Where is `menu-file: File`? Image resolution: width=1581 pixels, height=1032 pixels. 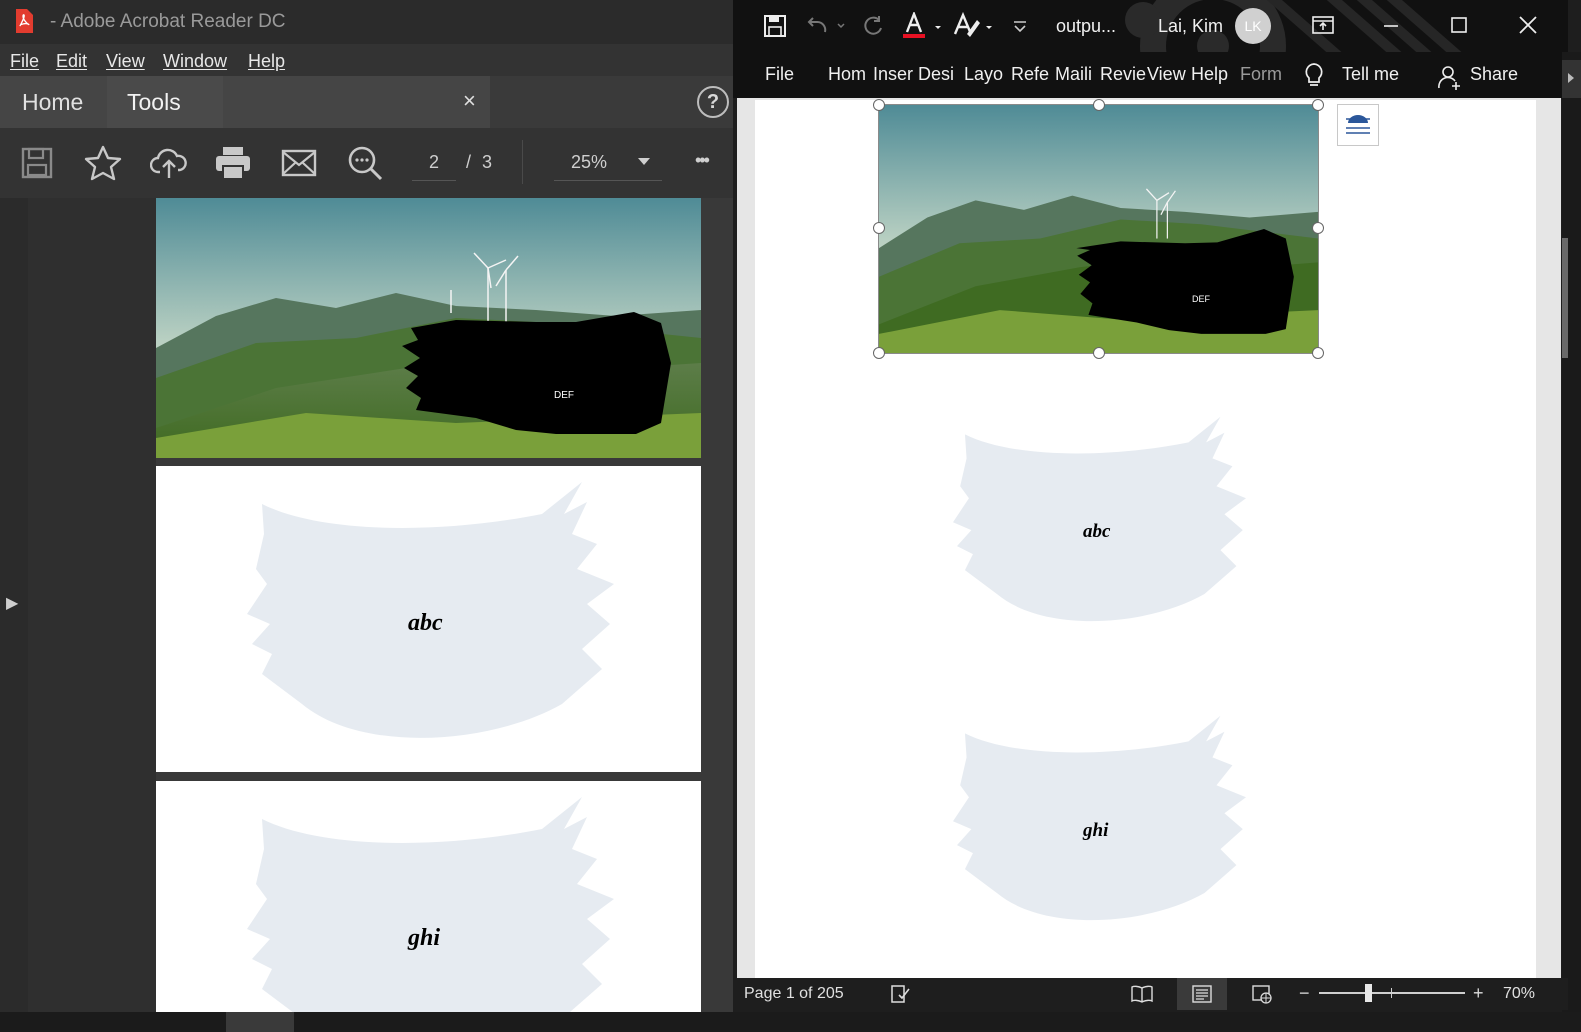 menu-file: File is located at coordinates (24, 61).